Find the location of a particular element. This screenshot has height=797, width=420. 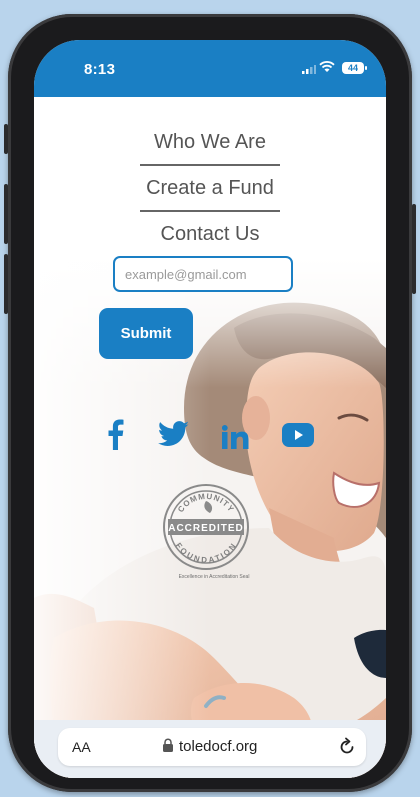

status-time: 8:13 is located at coordinates (100, 69).